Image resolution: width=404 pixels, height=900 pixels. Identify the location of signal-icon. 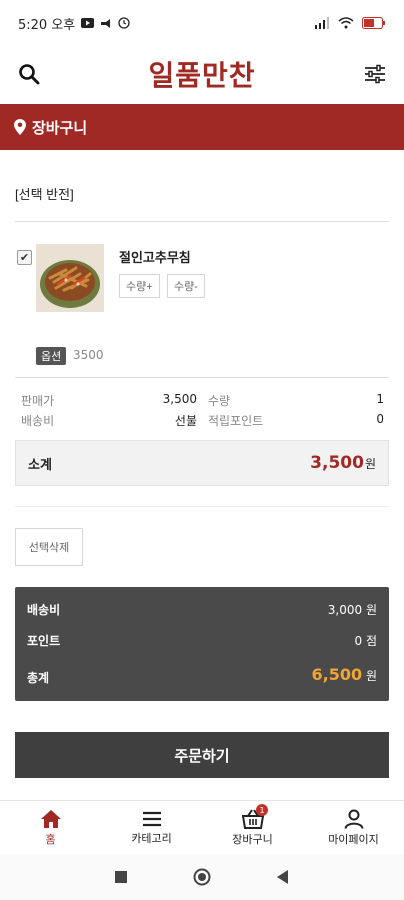
(322, 23).